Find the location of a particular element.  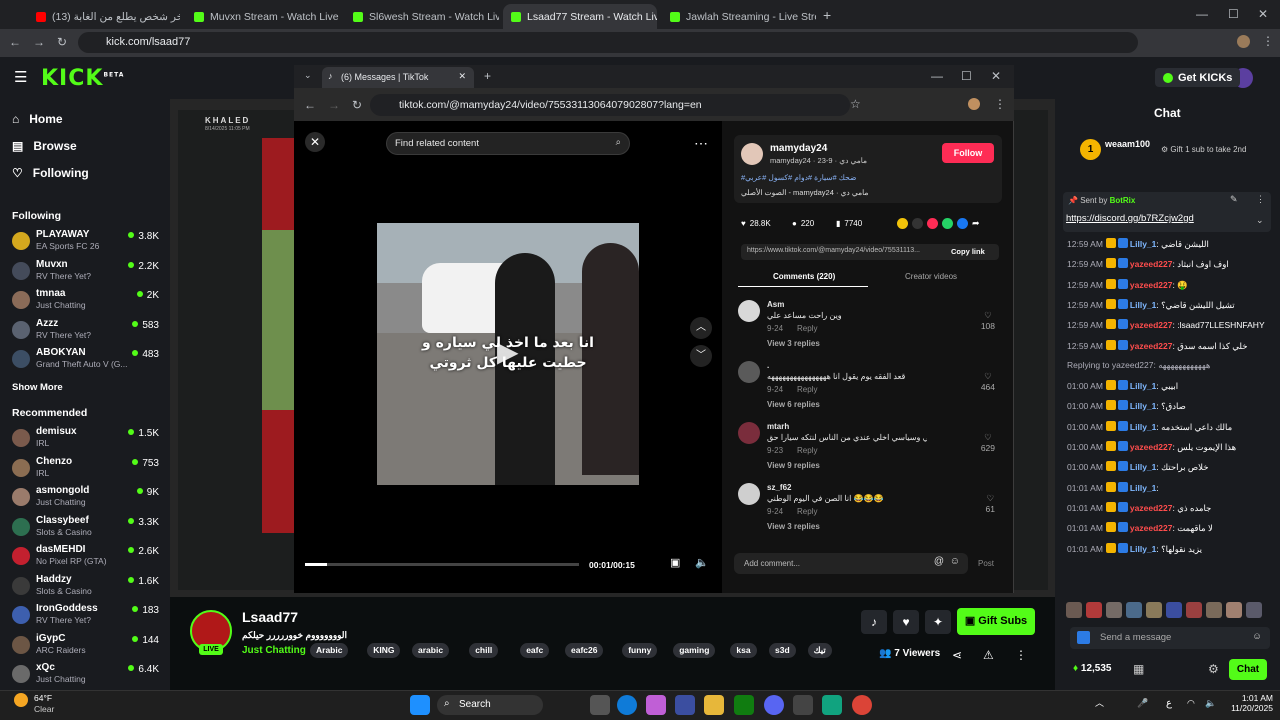

channel-row: demisux IRL 1.5K is located at coordinates (87, 439).